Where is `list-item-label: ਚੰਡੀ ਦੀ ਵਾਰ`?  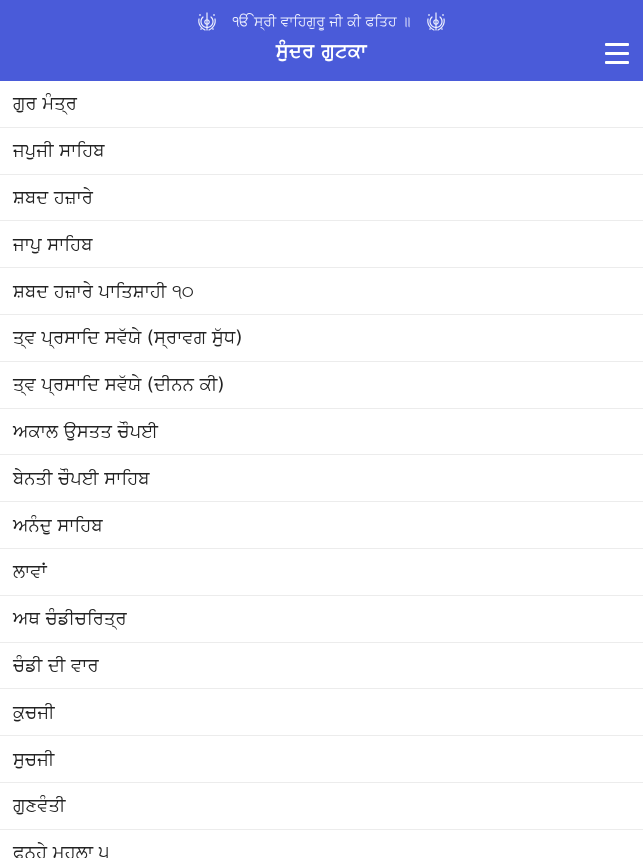
list-item-label: ਚੰਡੀ ਦੀ ਵਾਰ is located at coordinates (56, 665).